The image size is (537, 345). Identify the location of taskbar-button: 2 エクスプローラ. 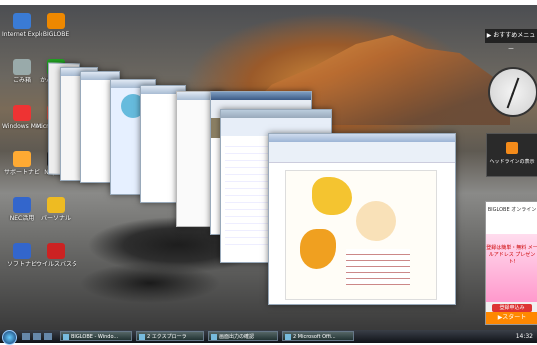
(170, 336).